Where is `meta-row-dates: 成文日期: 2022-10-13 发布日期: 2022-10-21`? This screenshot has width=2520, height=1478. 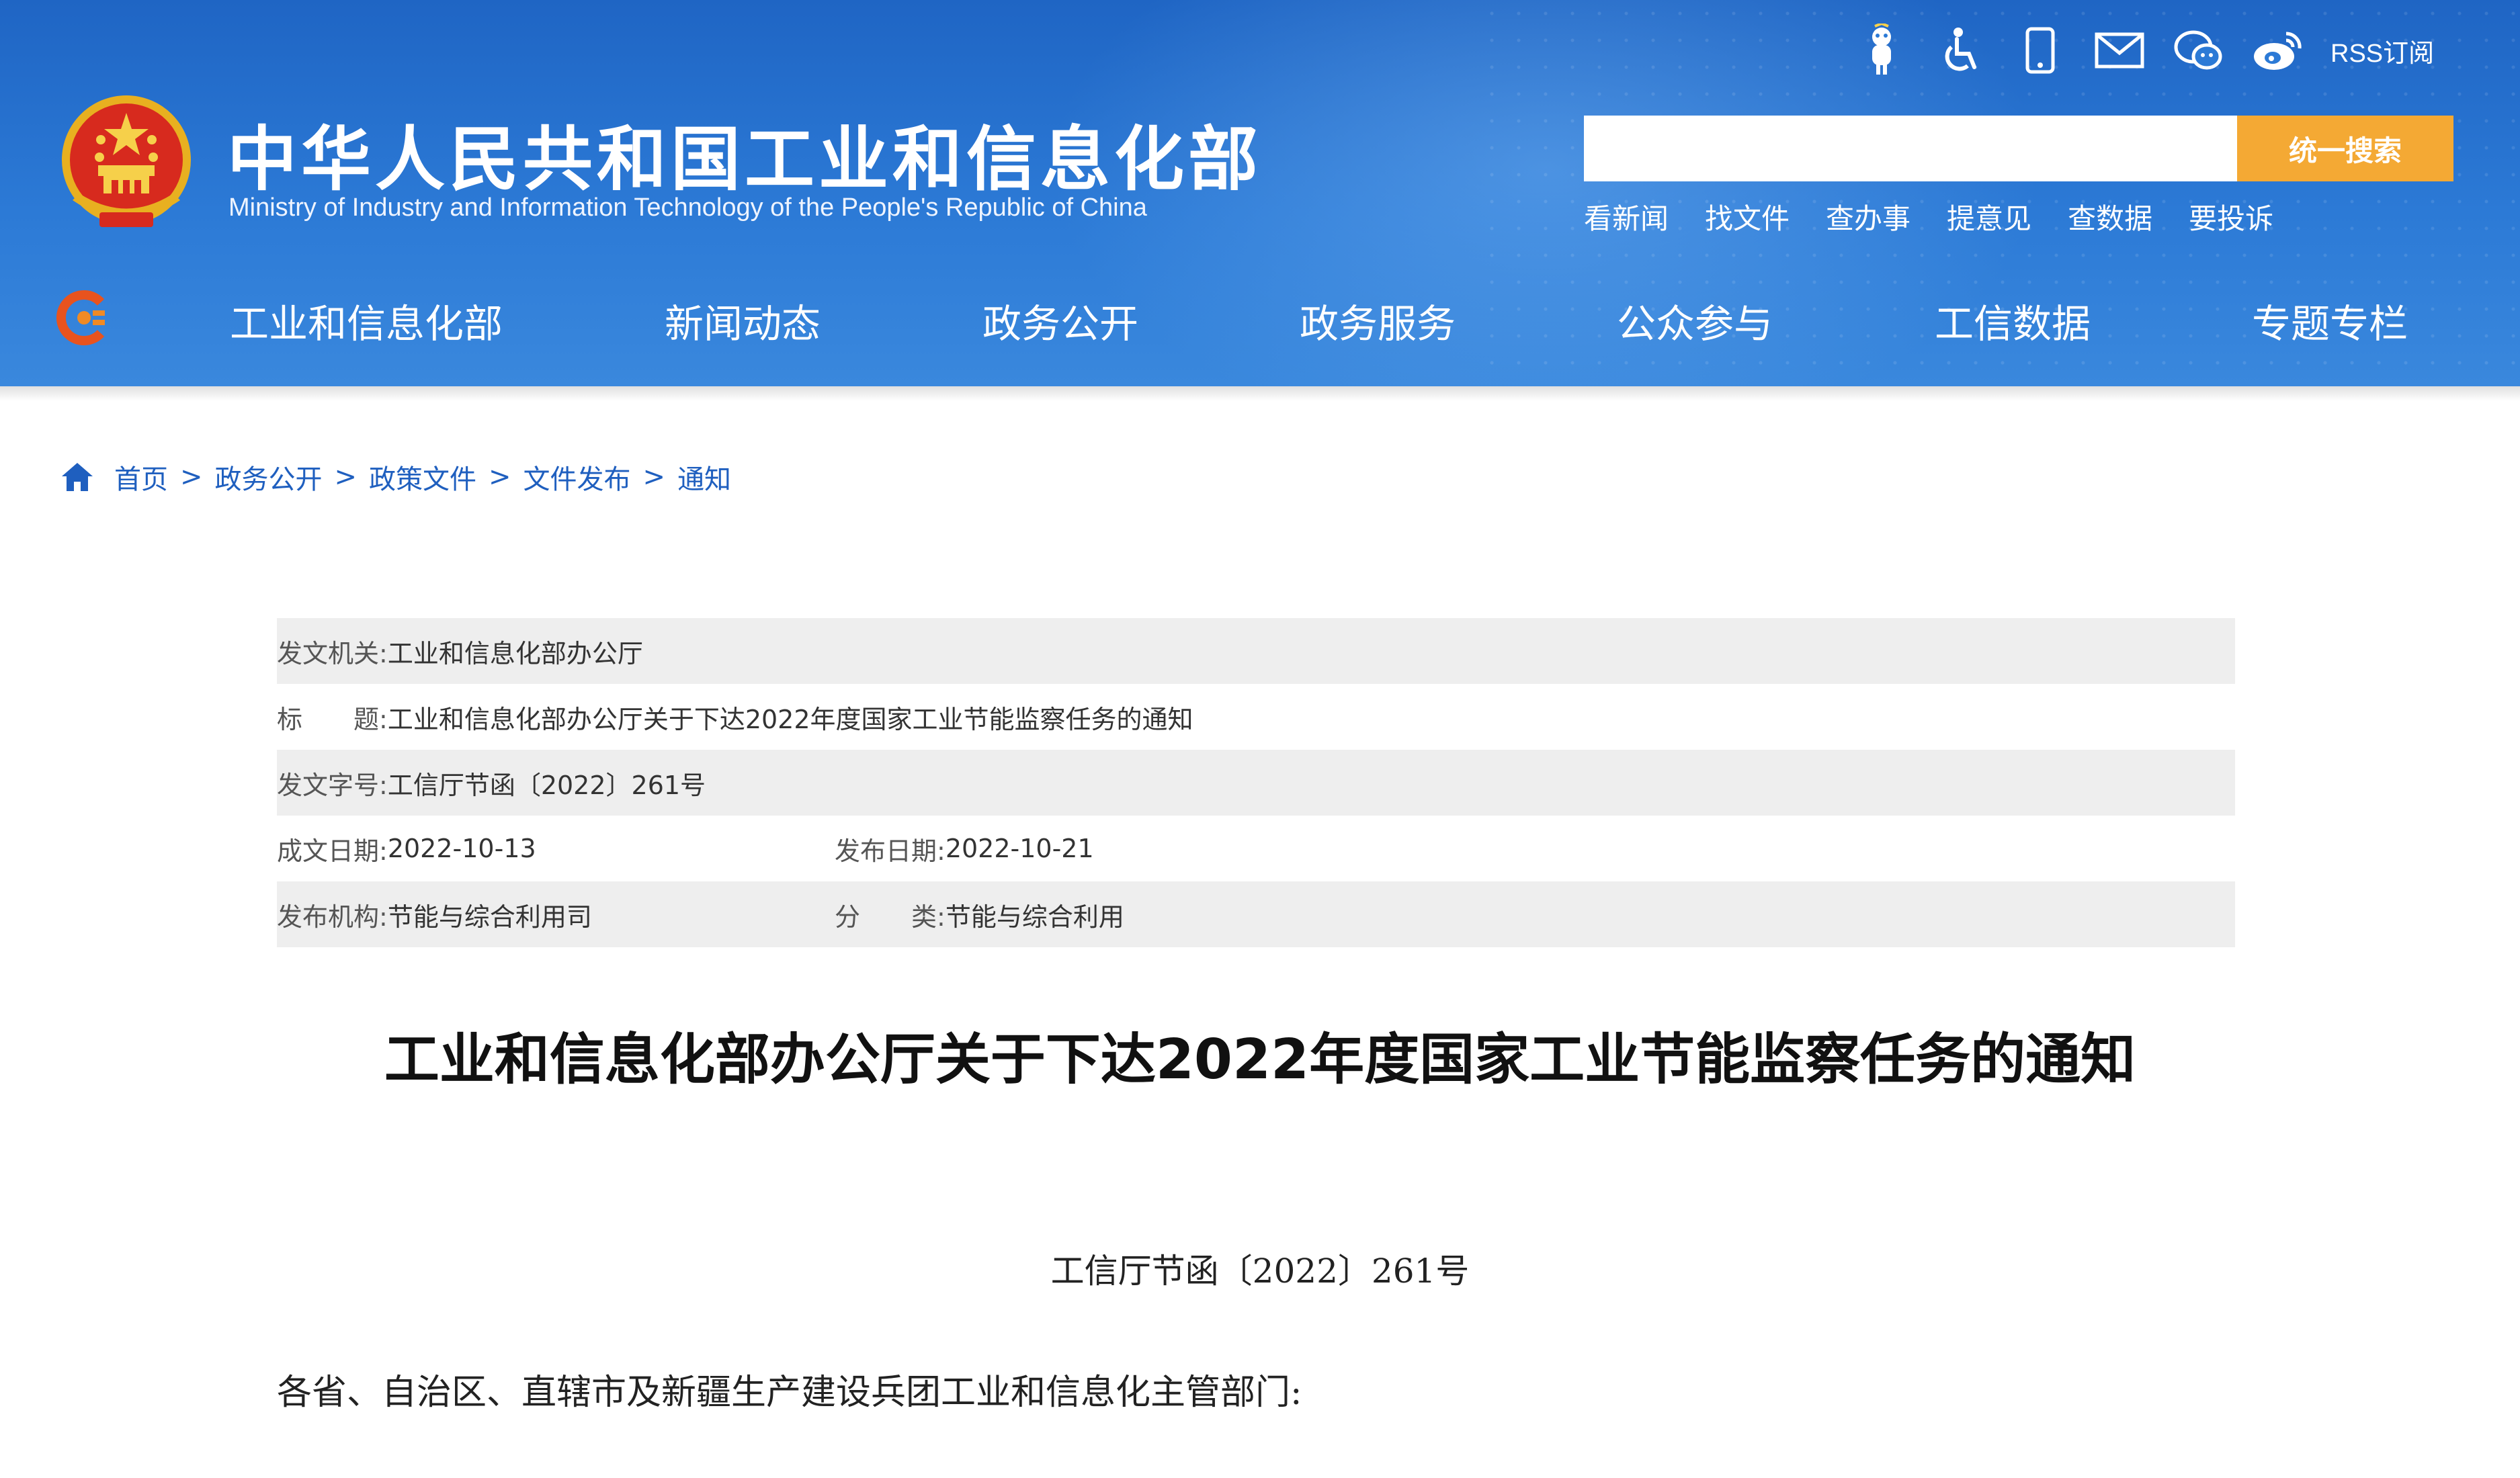
meta-row-dates: 成文日期: 2022-10-13 发布日期: 2022-10-21 is located at coordinates (1256, 849).